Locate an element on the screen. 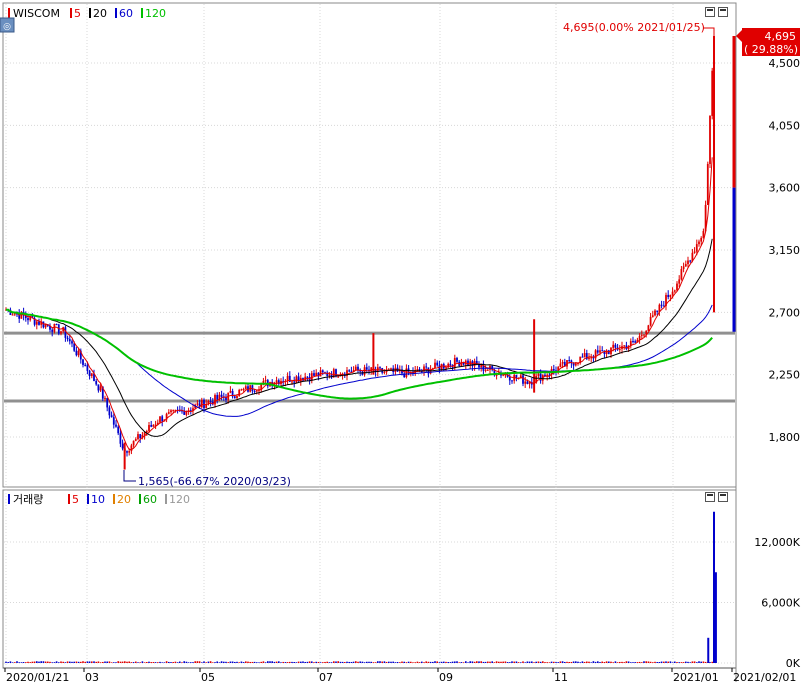  panel-toggle-button: ◎ is located at coordinates (7, 25).